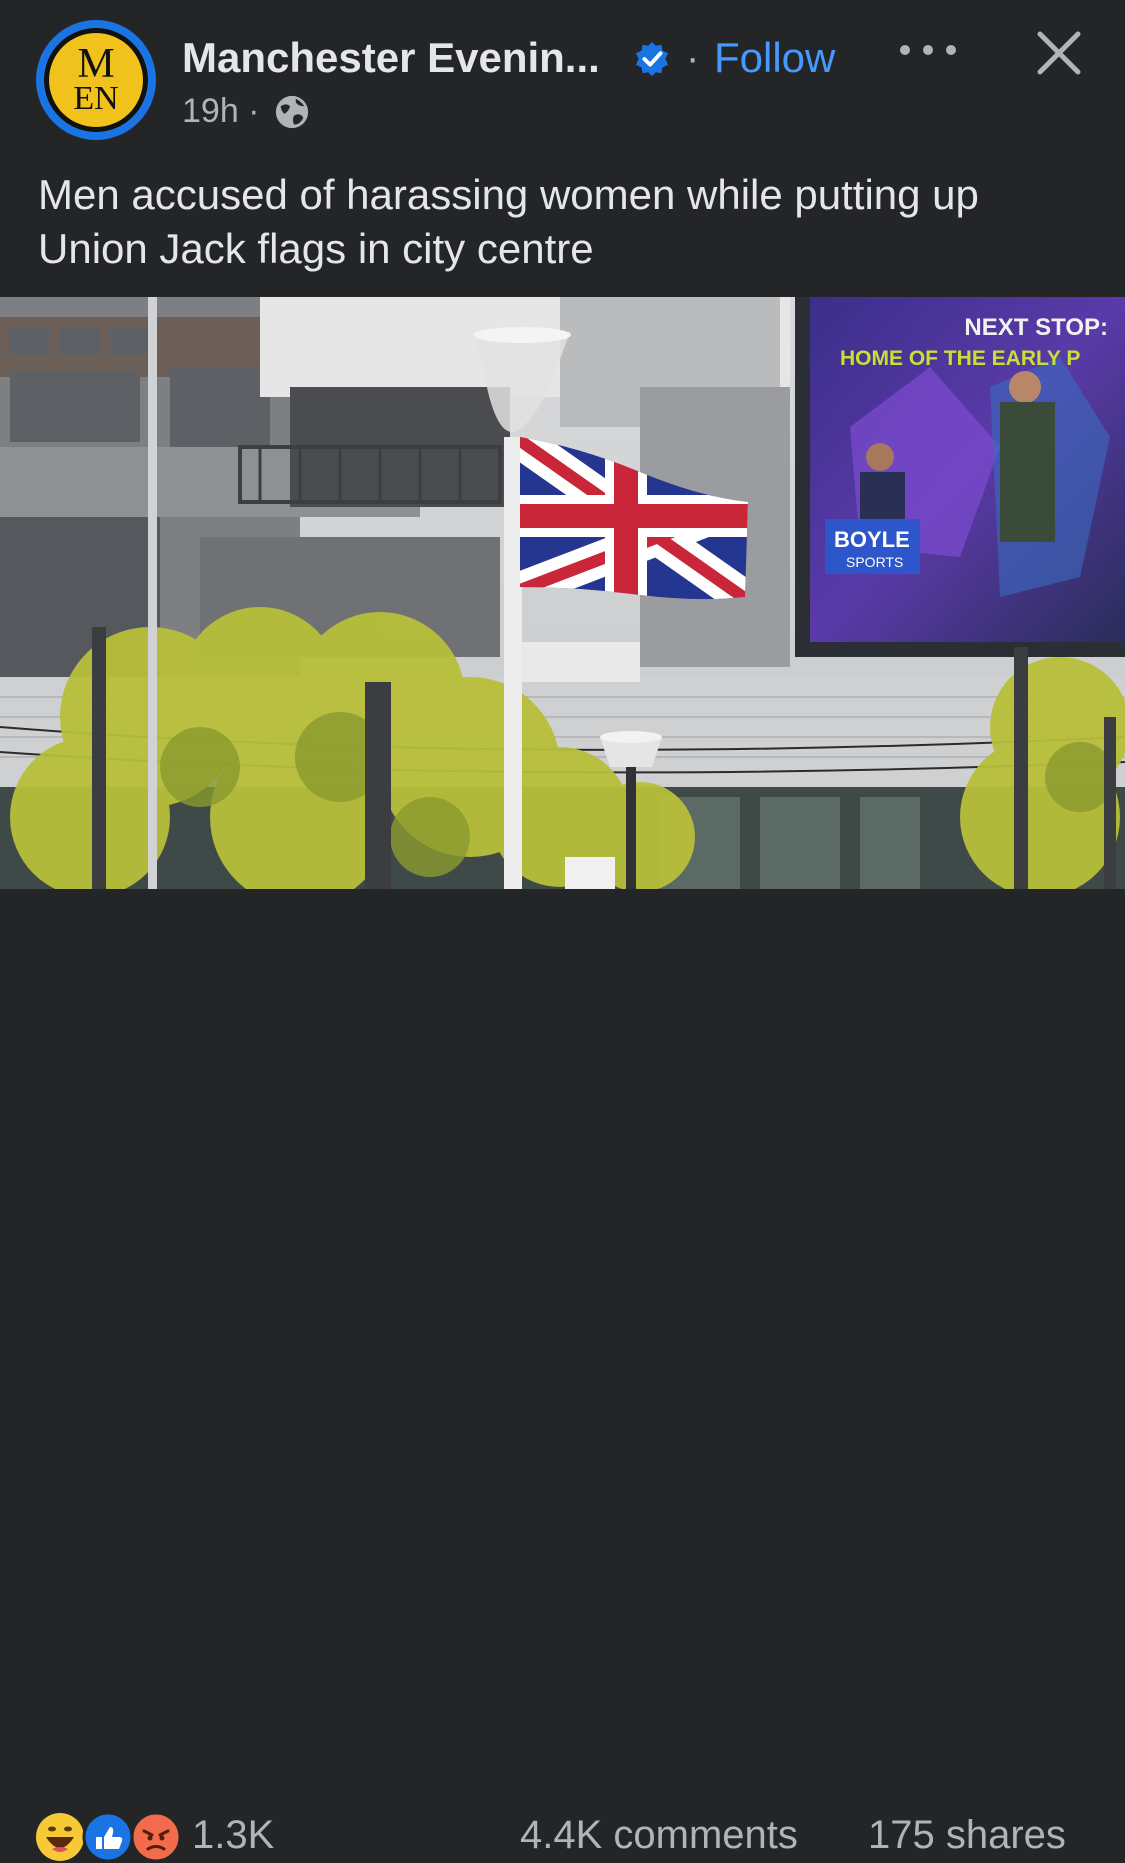 Image resolution: width=1125 pixels, height=1863 pixels. Describe the element at coordinates (960, 358) in the screenshot. I see `billboard-line2: HOME OF THE EARLY P` at that location.